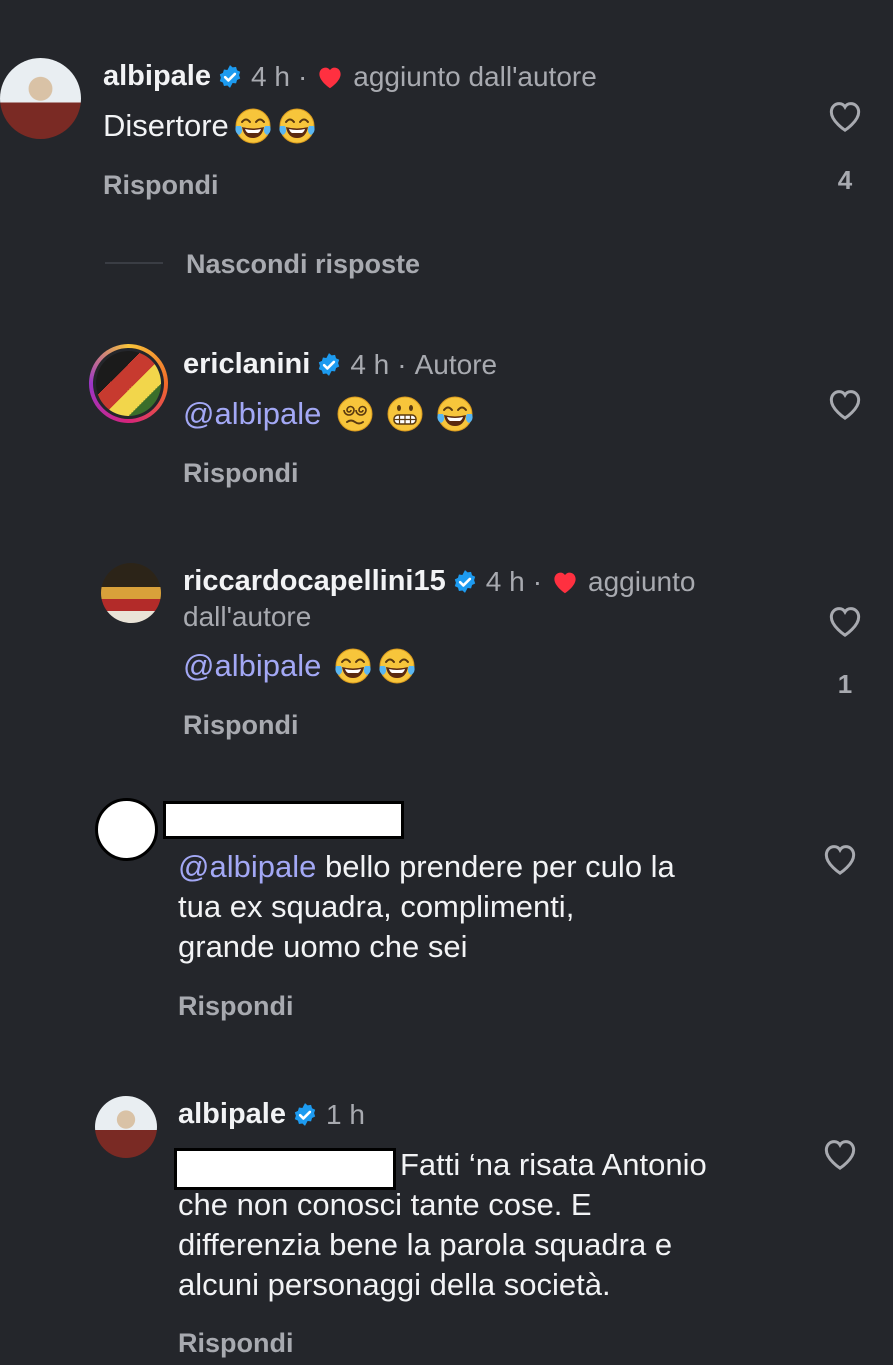 Image resolution: width=893 pixels, height=1365 pixels. What do you see at coordinates (314, 581) in the screenshot?
I see `username: riccardocapellini15` at bounding box center [314, 581].